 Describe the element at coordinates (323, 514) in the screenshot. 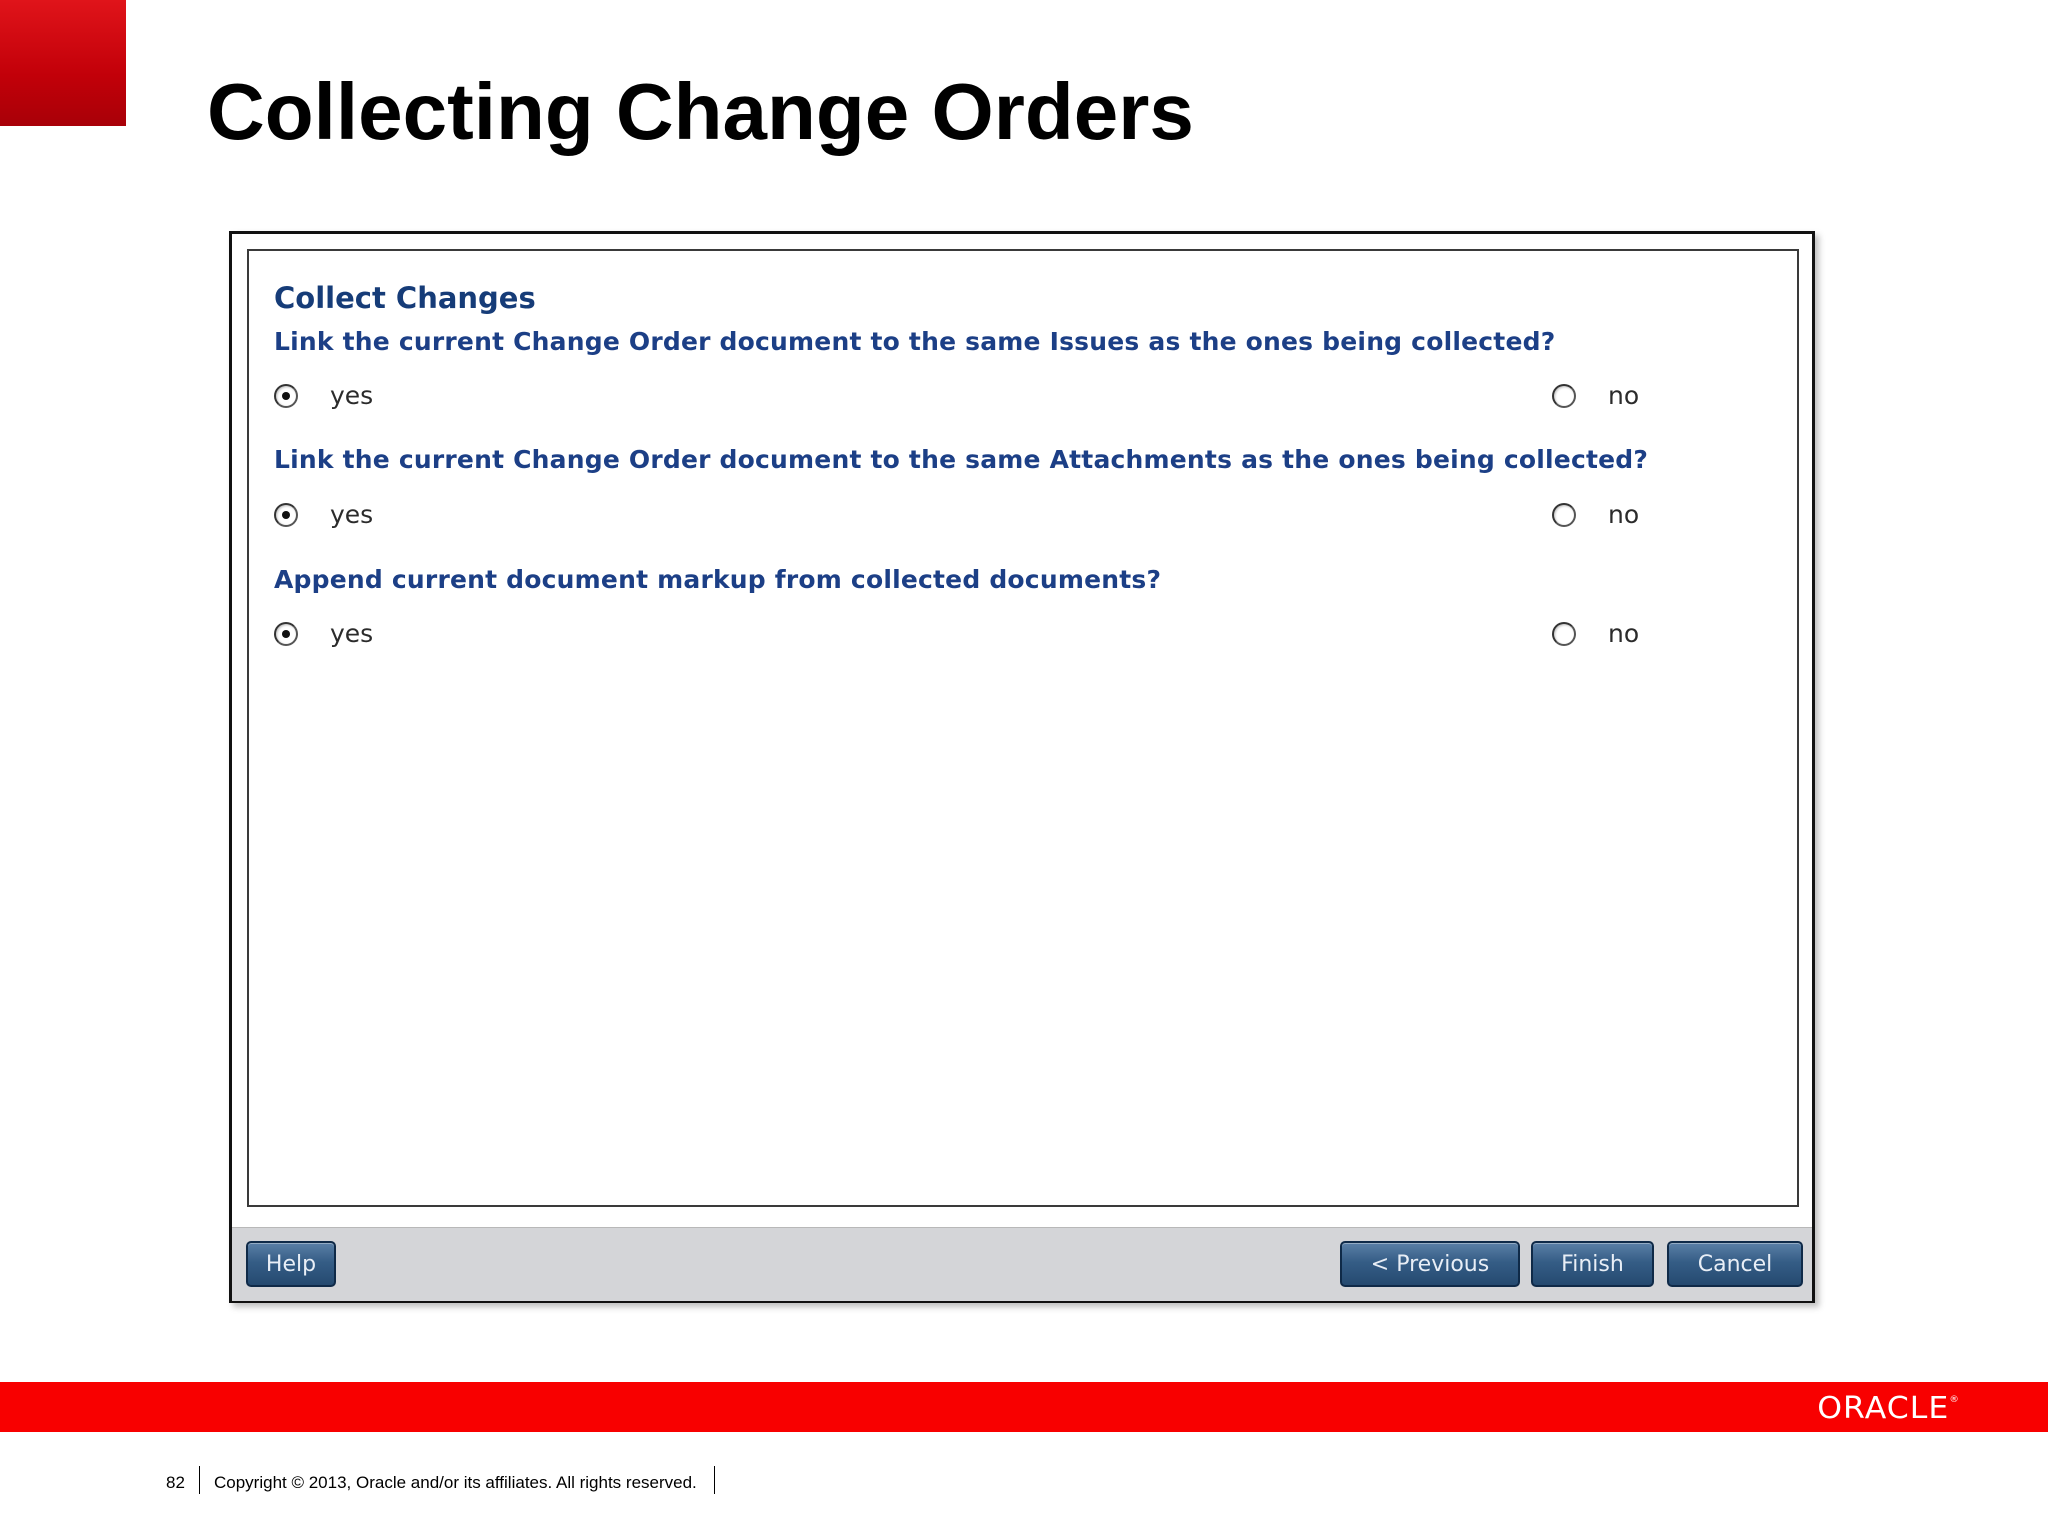

I see `link-attachments-yes-radio: yes` at that location.